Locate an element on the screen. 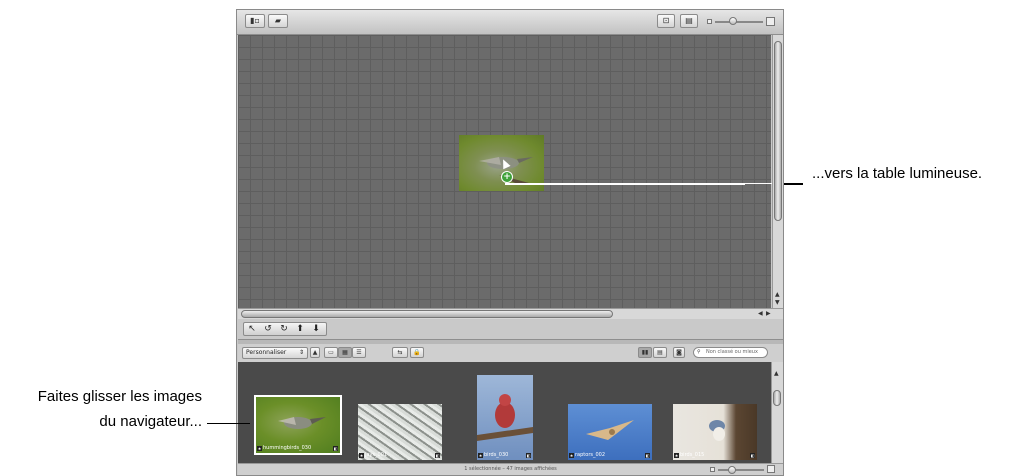 This screenshot has height=476, width=1017. thumbnail-label: birds_015 is located at coordinates (692, 455).